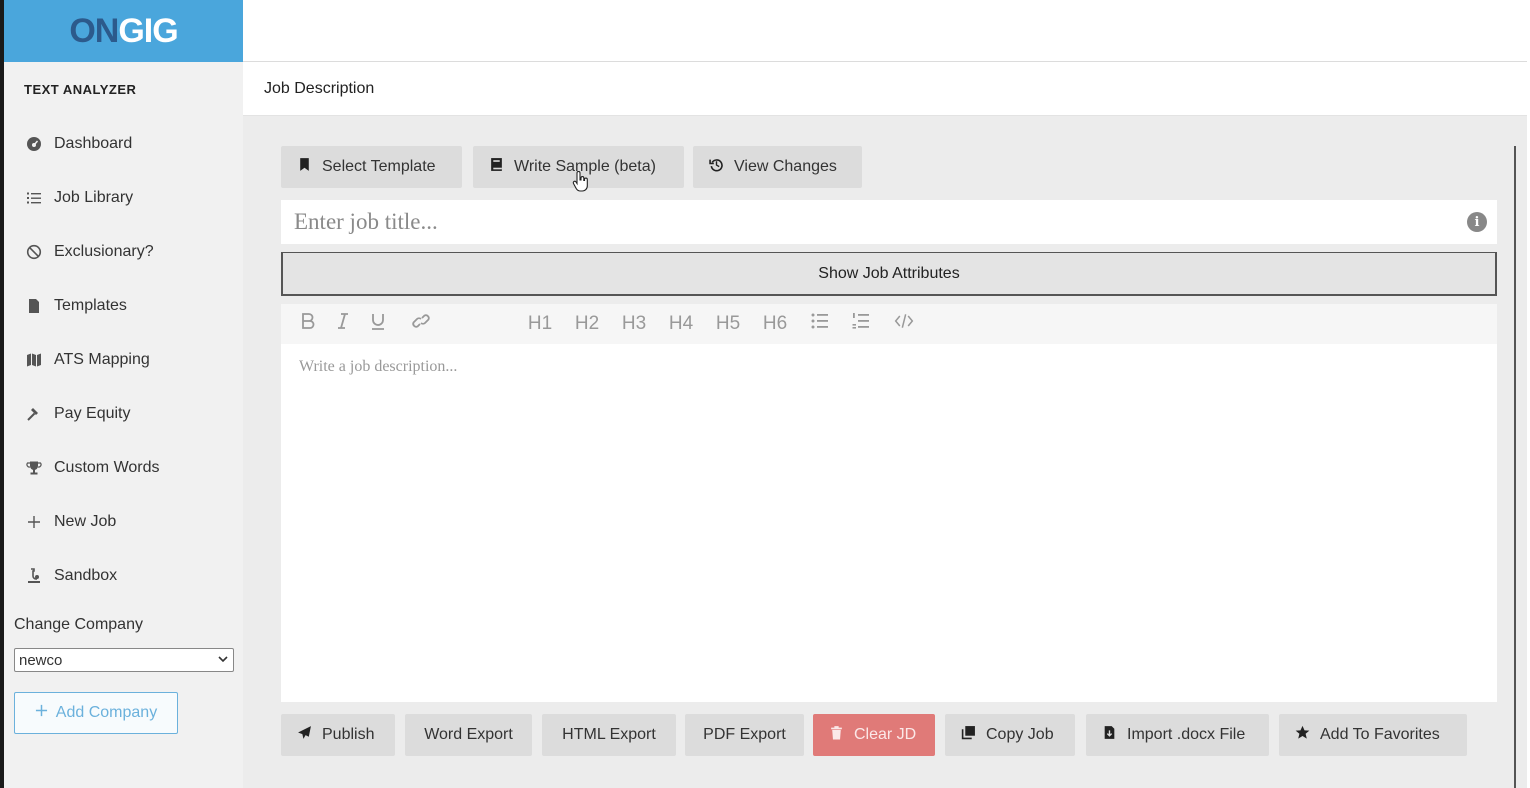 The height and width of the screenshot is (788, 1530). What do you see at coordinates (41, 713) in the screenshot?
I see `plus-icon` at bounding box center [41, 713].